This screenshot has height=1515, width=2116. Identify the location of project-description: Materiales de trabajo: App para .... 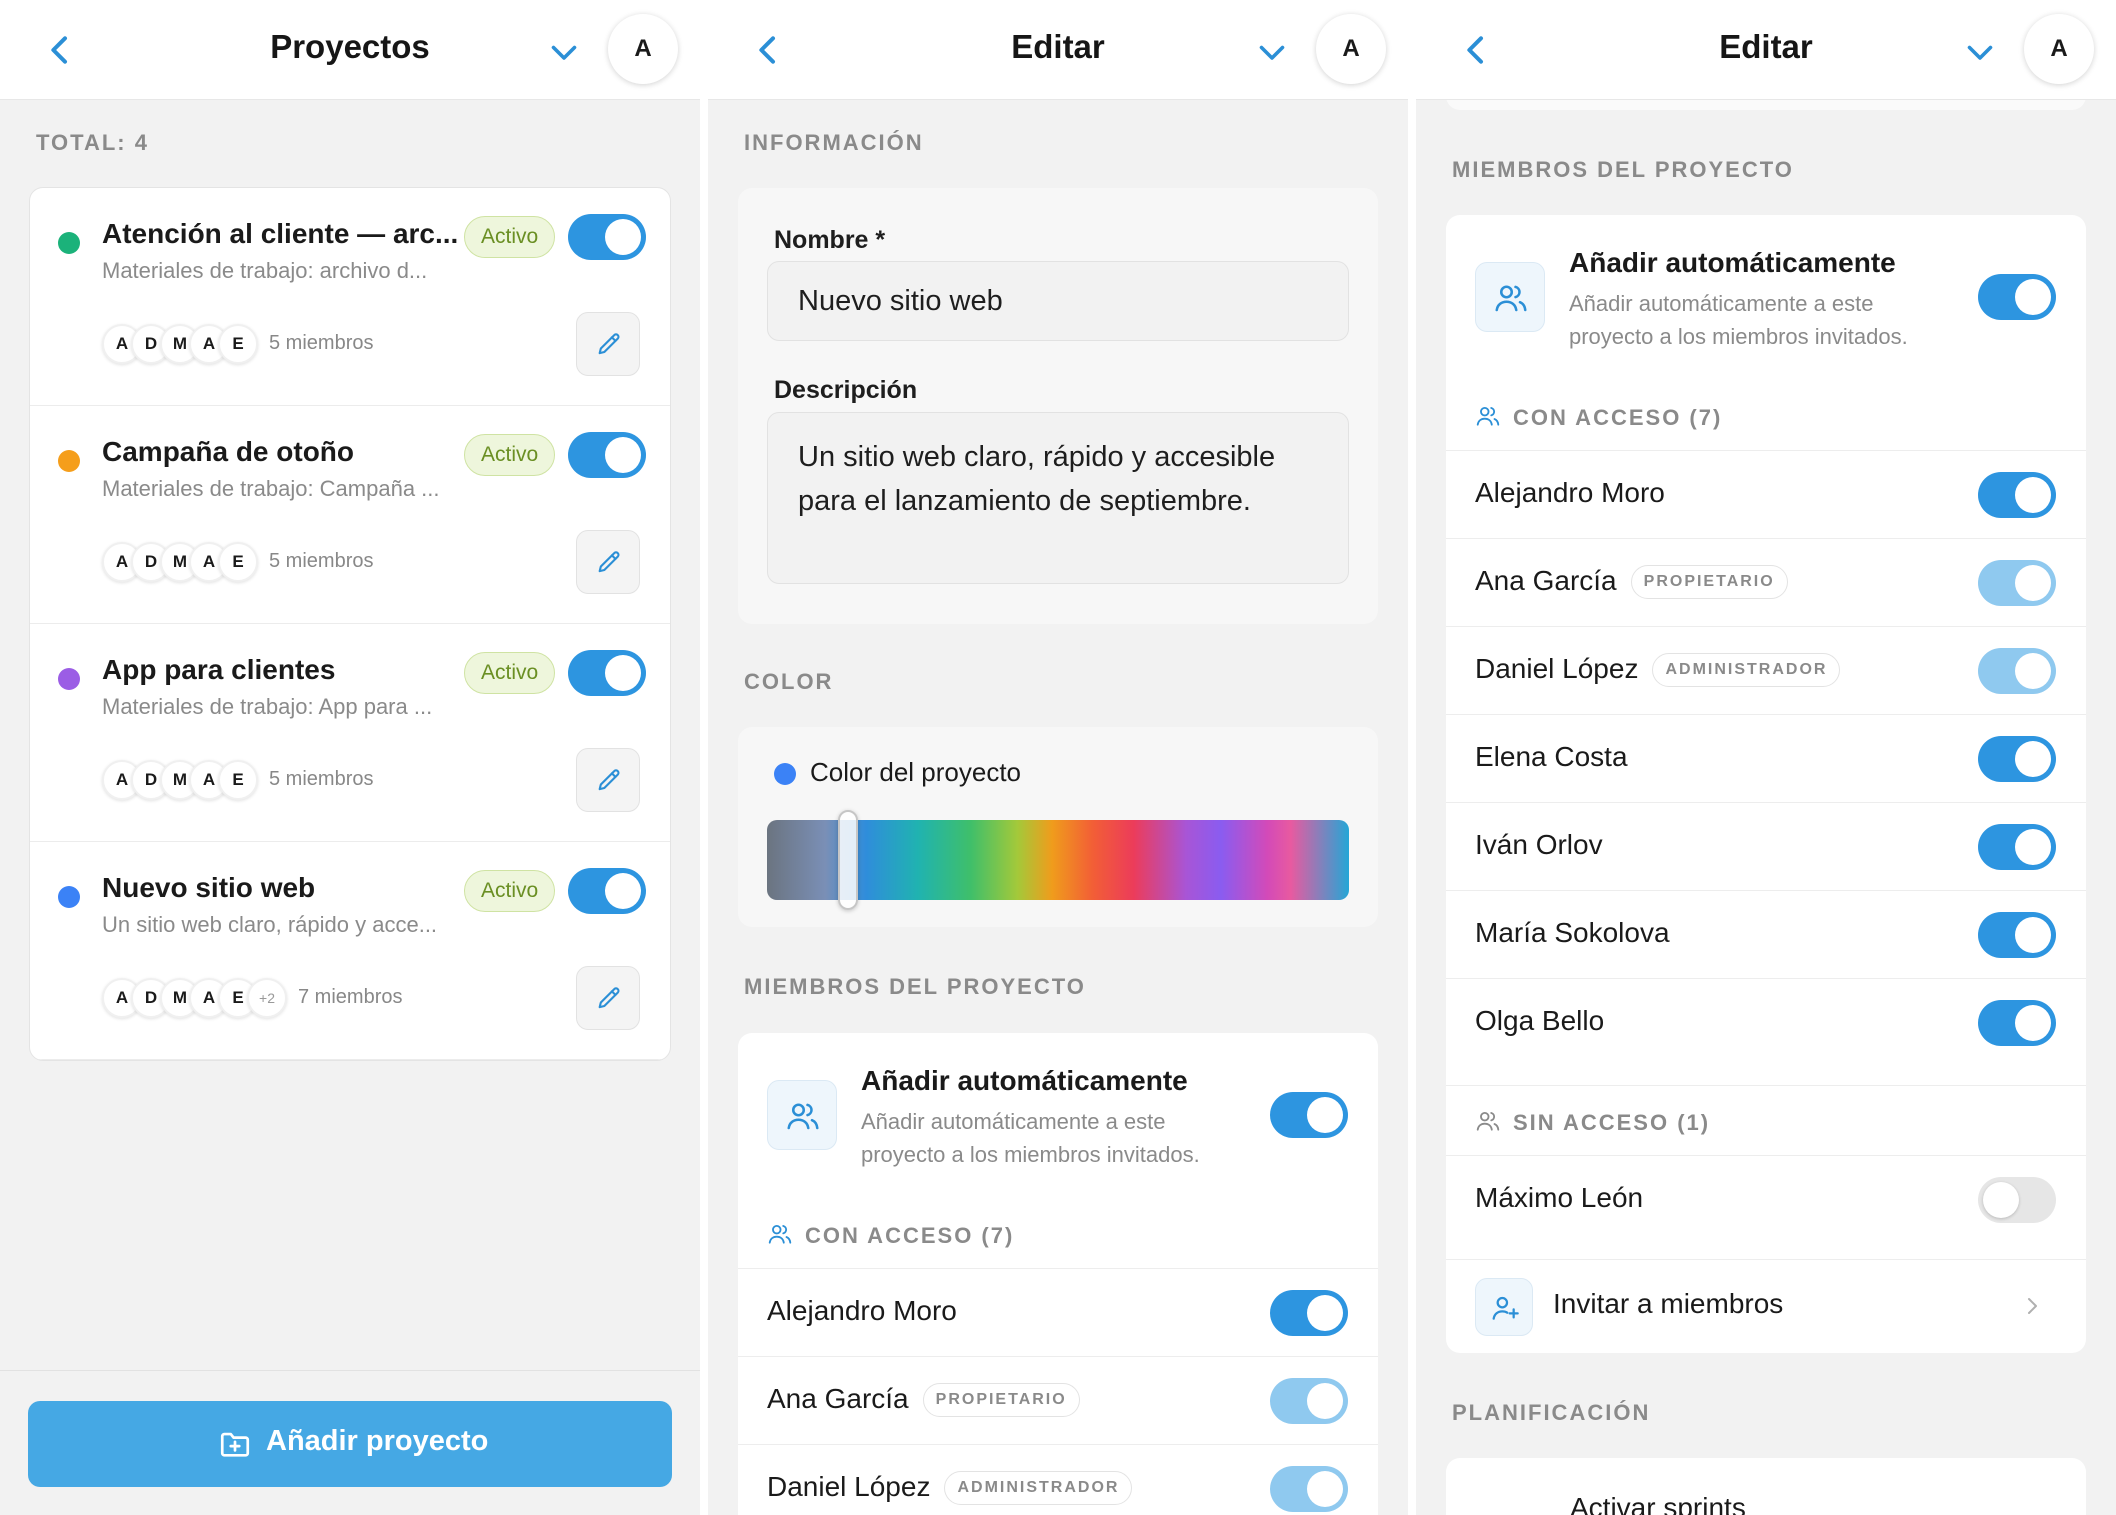
(267, 706).